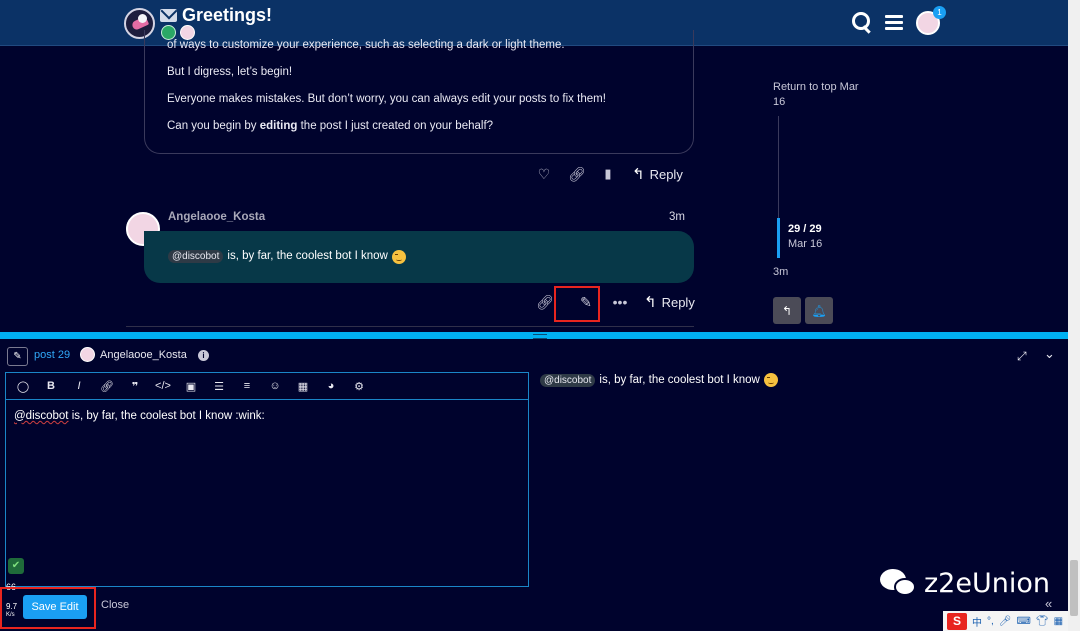 Image resolution: width=1080 pixels, height=631 pixels. Describe the element at coordinates (213, 126) in the screenshot. I see `prompt-text: Can you begin by` at that location.